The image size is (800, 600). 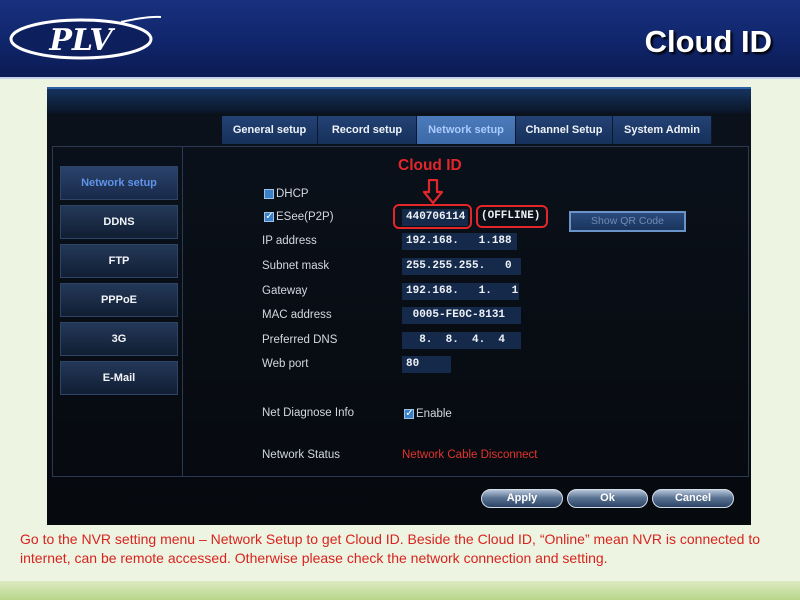 What do you see at coordinates (662, 130) in the screenshot?
I see `tab-system-admin: System Admin` at bounding box center [662, 130].